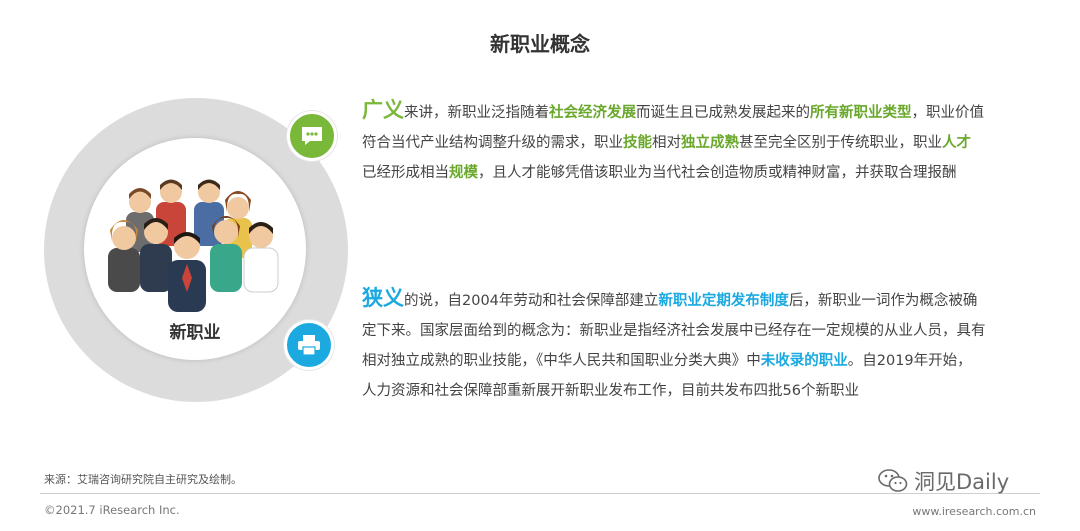  What do you see at coordinates (861, 113) in the screenshot?
I see `highlight: 所有新职业类型` at bounding box center [861, 113].